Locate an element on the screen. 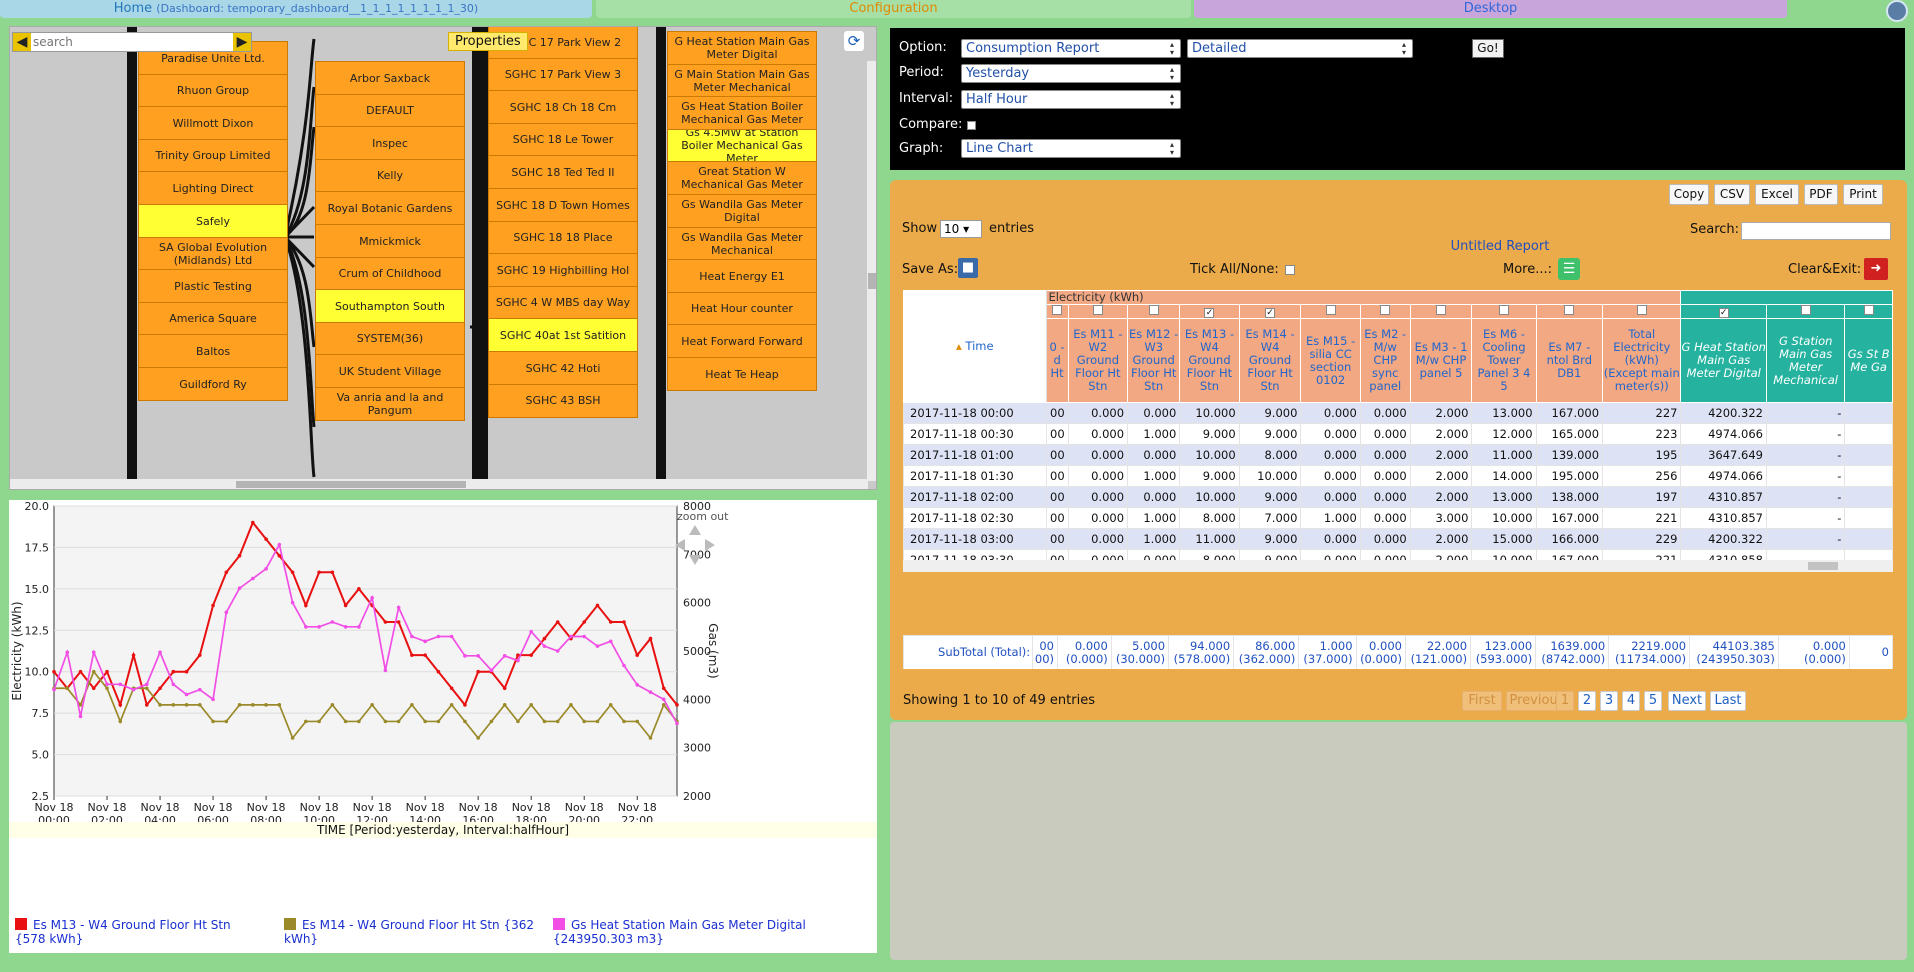  tree-node: SA Global Evolution (Midlands) Ltd is located at coordinates (213, 253).